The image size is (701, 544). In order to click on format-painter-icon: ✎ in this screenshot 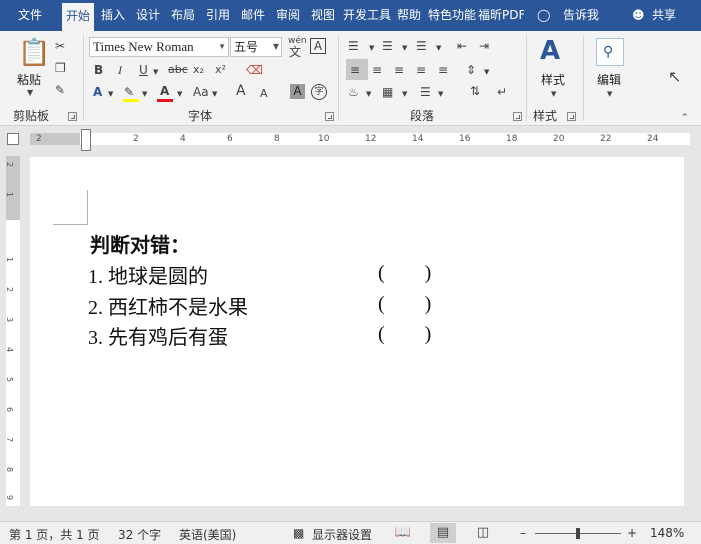, I will do `click(60, 90)`.